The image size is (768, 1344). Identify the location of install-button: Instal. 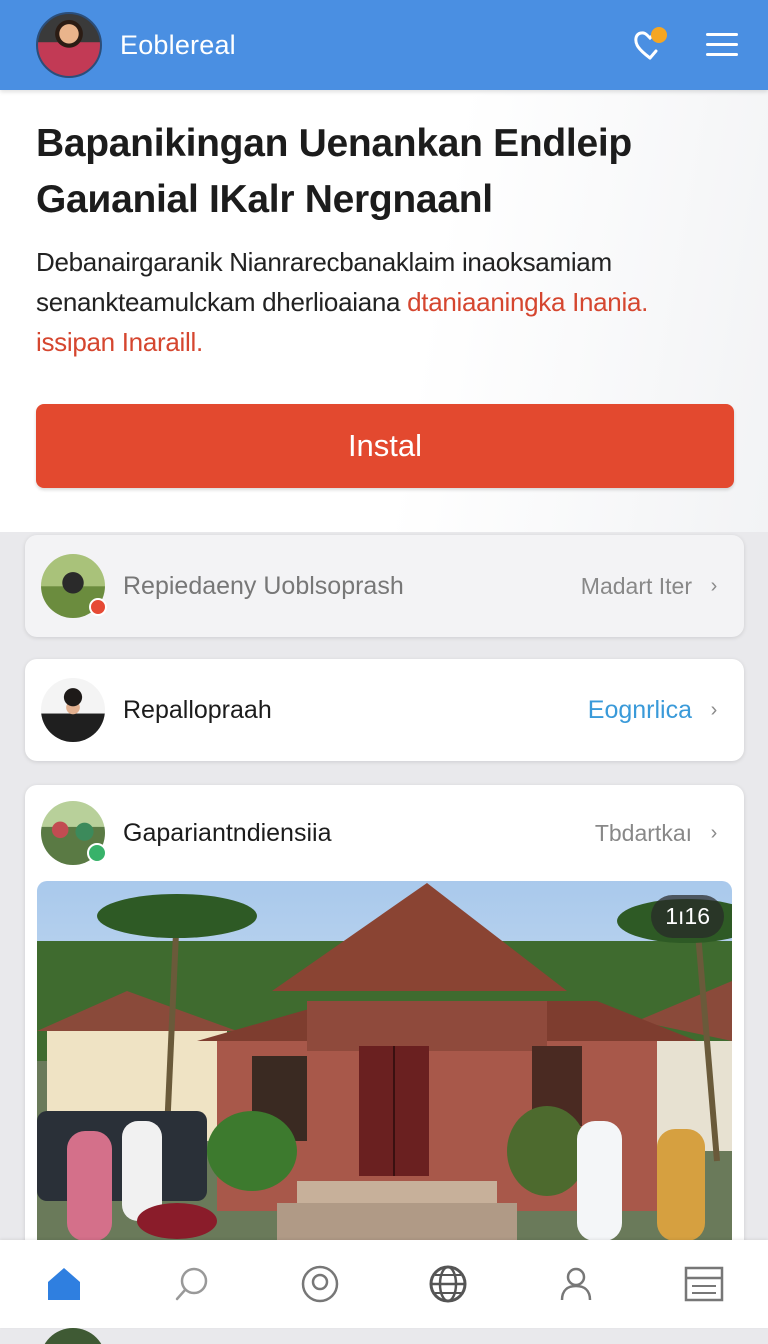
(385, 446).